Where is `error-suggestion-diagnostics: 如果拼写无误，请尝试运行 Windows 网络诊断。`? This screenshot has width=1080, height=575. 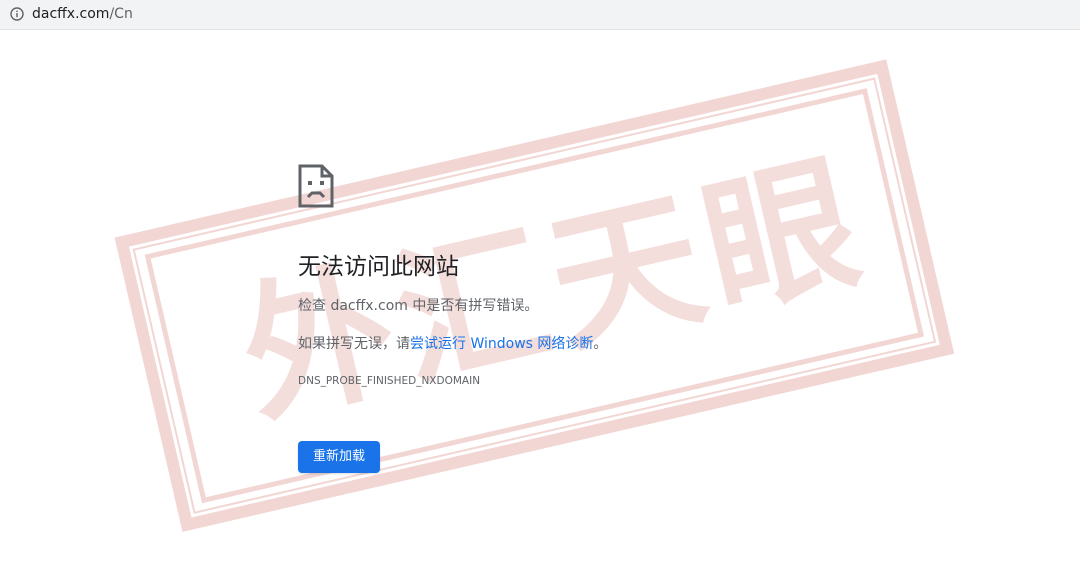 error-suggestion-diagnostics: 如果拼写无误，请尝试运行 Windows 网络诊断。 is located at coordinates (452, 344).